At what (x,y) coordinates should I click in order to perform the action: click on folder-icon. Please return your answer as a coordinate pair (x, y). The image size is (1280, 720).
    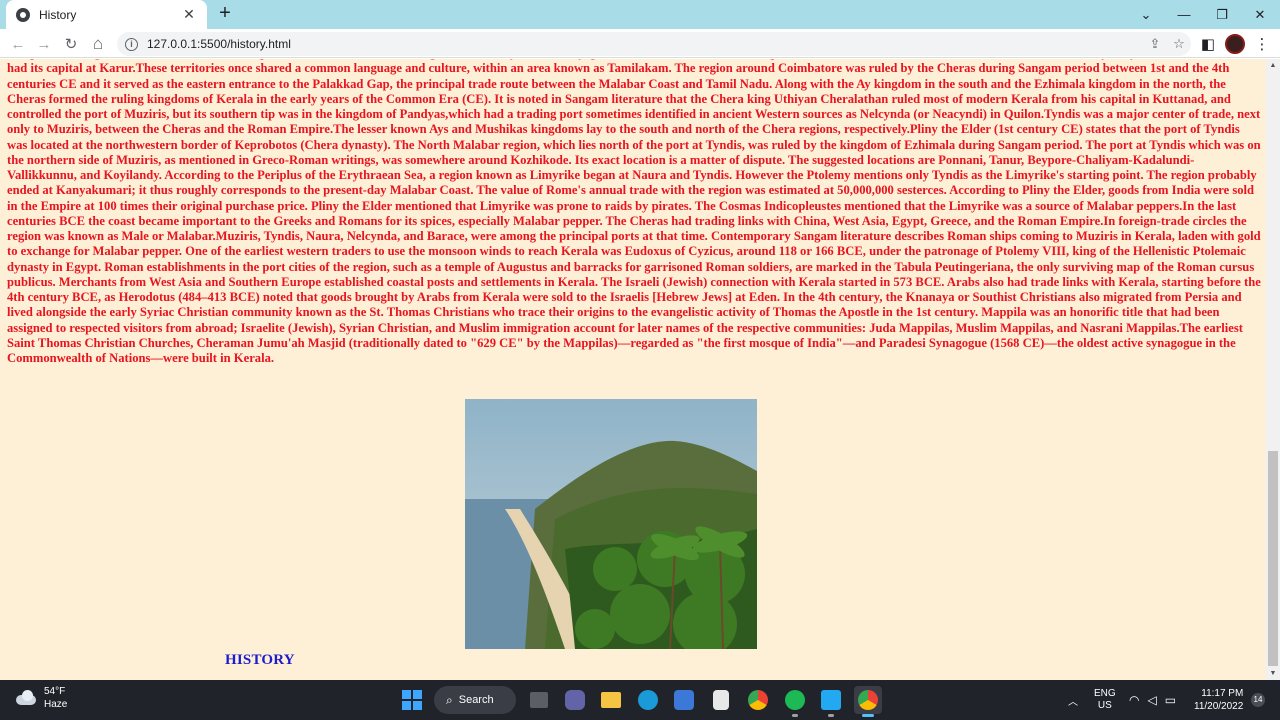
    Looking at the image, I should click on (611, 700).